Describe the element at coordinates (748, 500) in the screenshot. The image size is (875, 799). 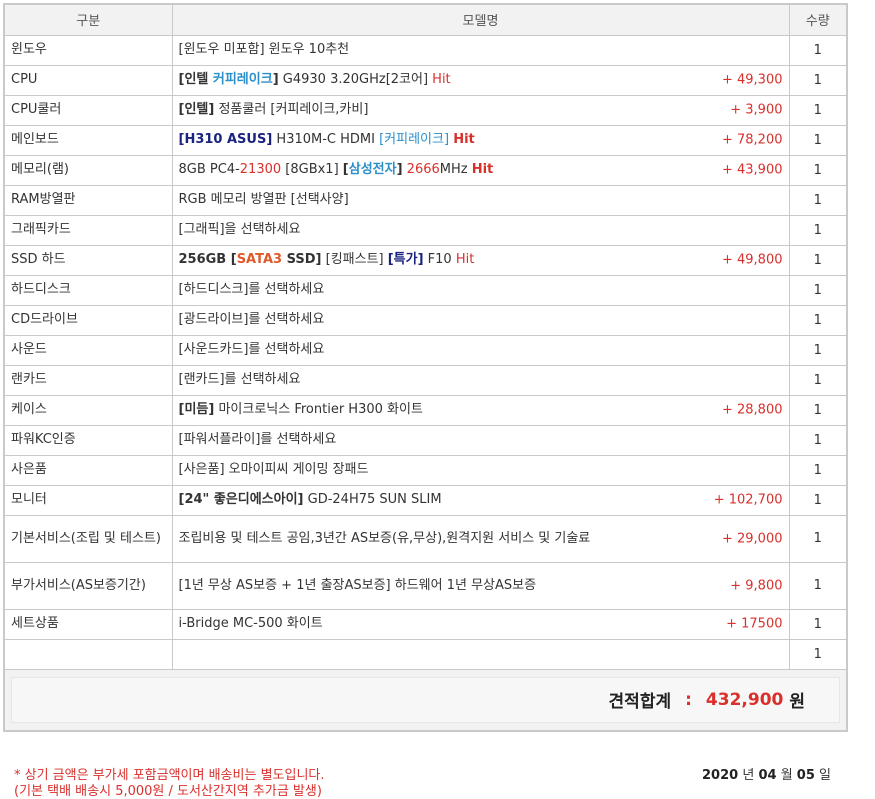
I see `row-price: + 102,700` at that location.